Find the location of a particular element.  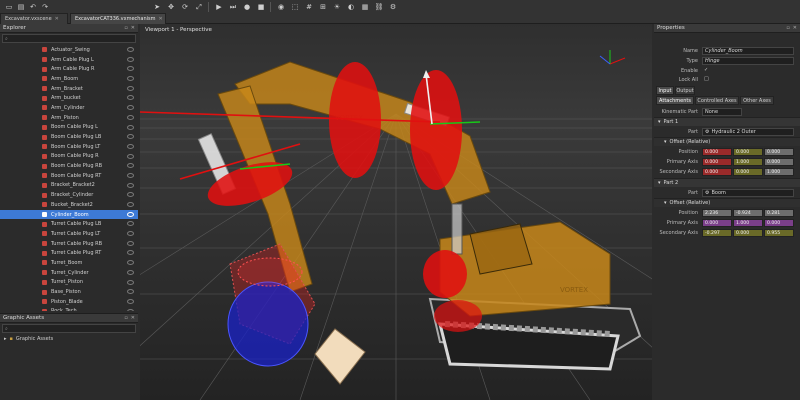

part2-position-x: 2.236 is located at coordinates (717, 213).